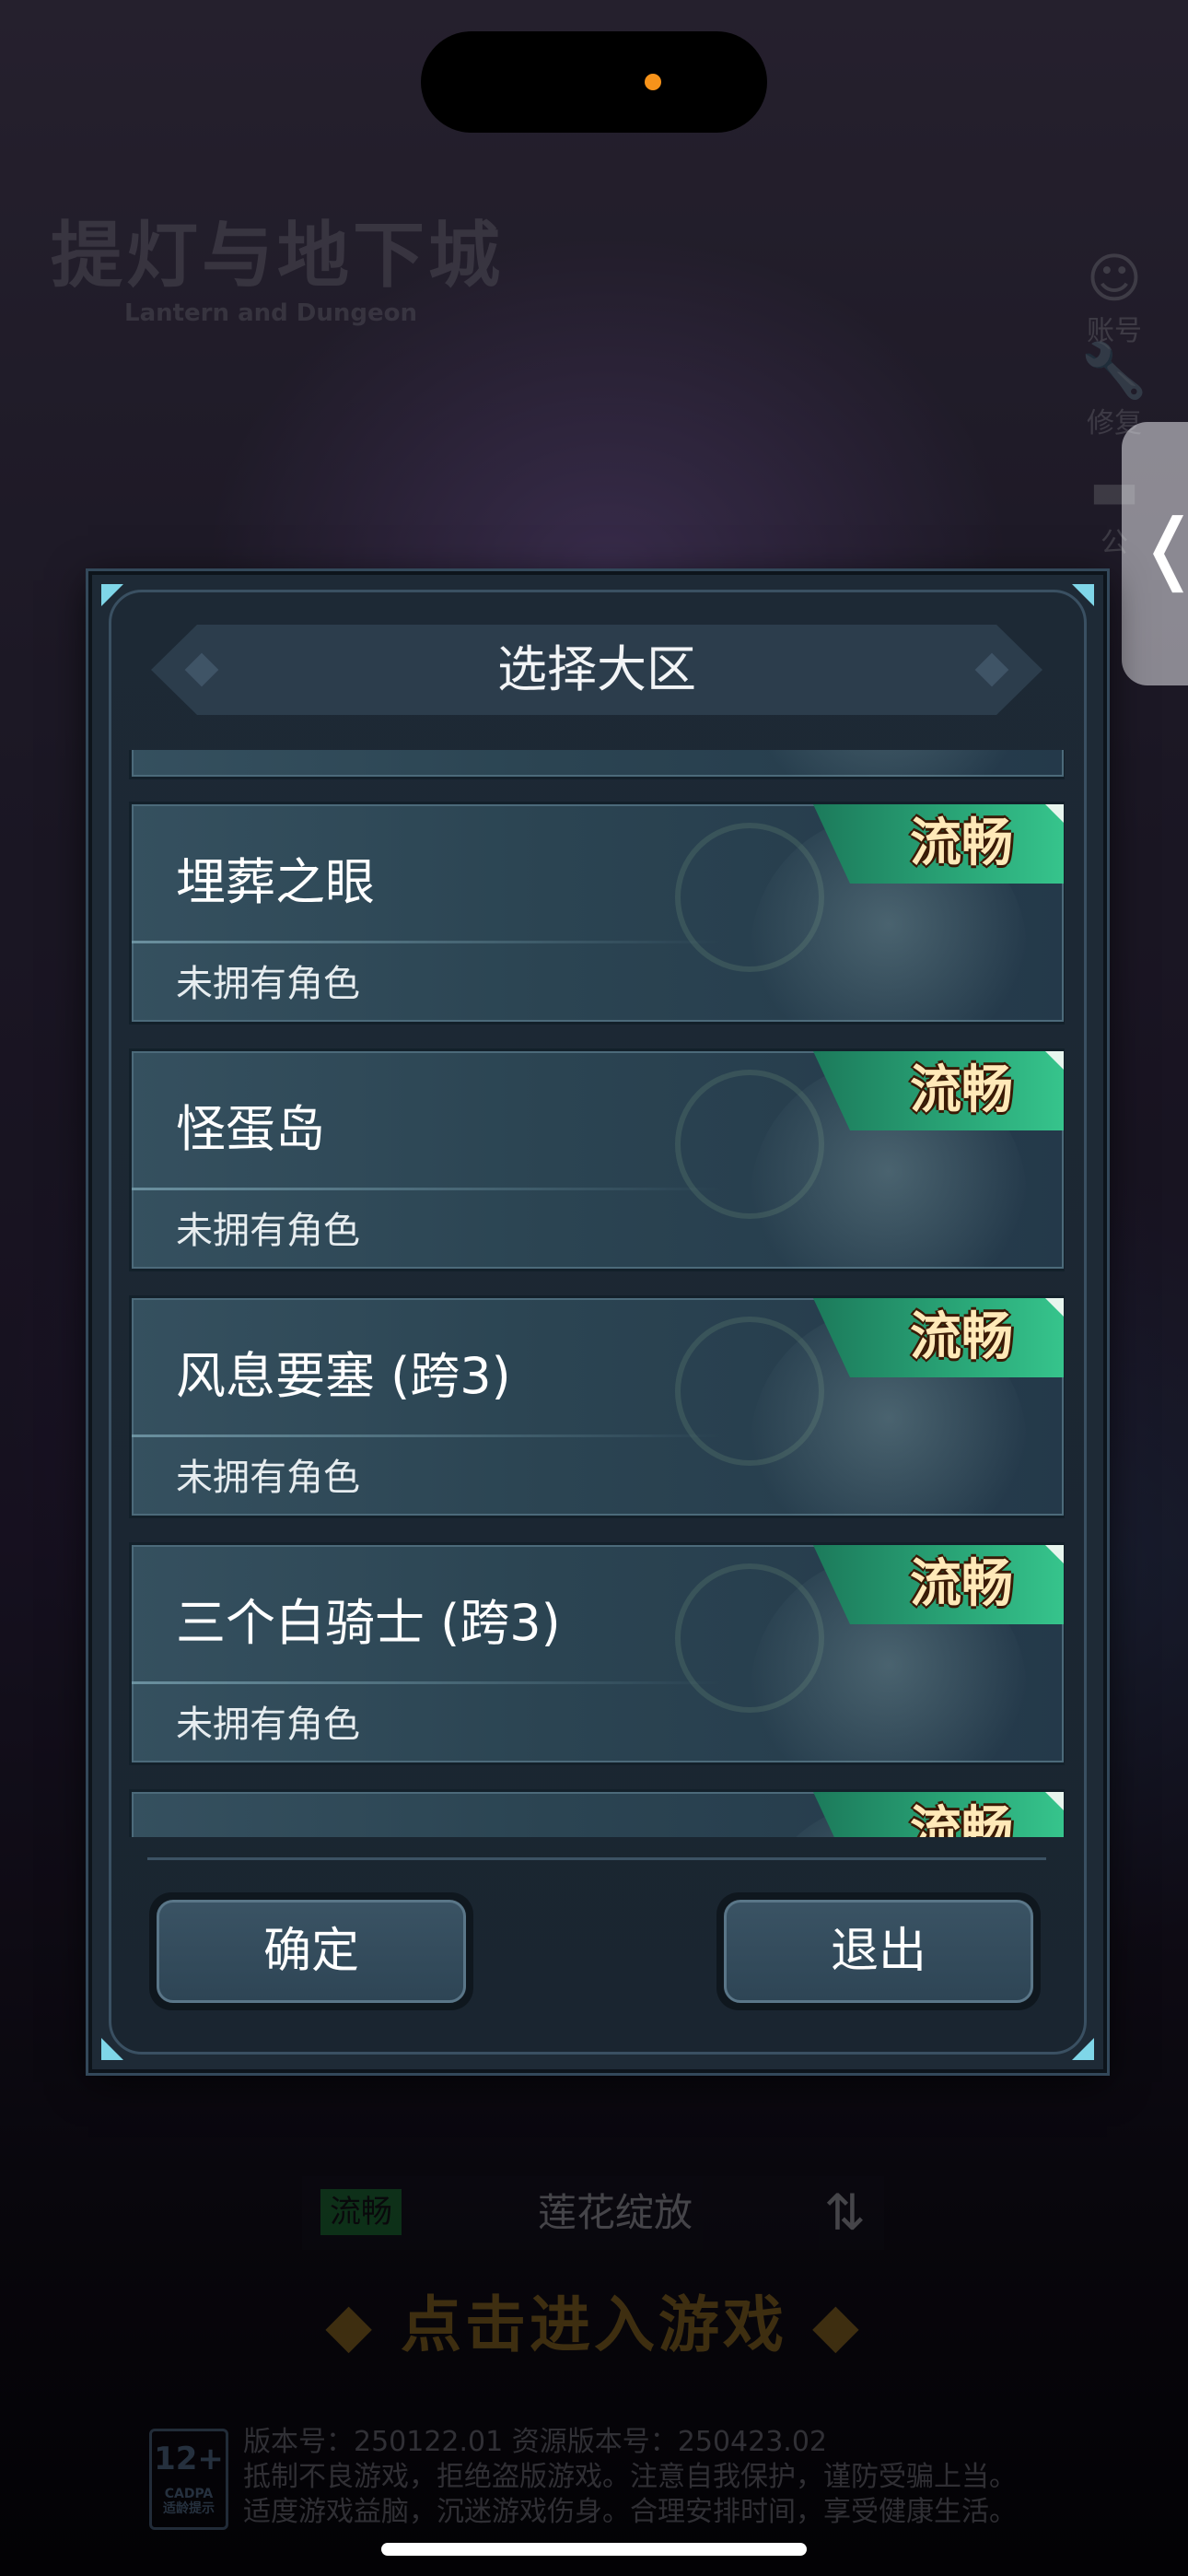 Image resolution: width=1188 pixels, height=2576 pixels. What do you see at coordinates (597, 1813) in the screenshot?
I see `server-card-partial-bottom: 流畅` at bounding box center [597, 1813].